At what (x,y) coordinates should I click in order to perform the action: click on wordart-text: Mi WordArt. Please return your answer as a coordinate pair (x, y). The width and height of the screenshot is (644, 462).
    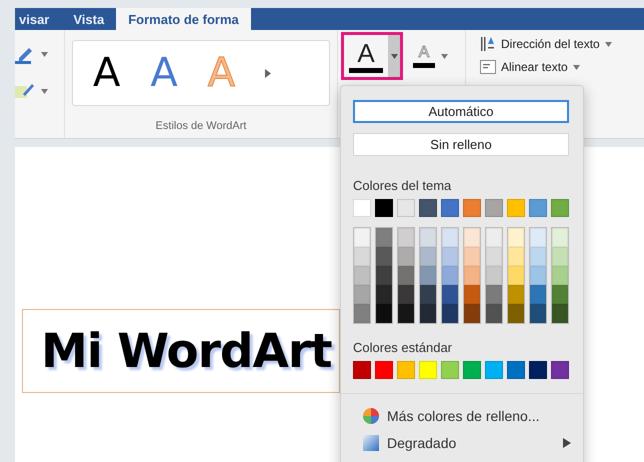
    Looking at the image, I should click on (186, 351).